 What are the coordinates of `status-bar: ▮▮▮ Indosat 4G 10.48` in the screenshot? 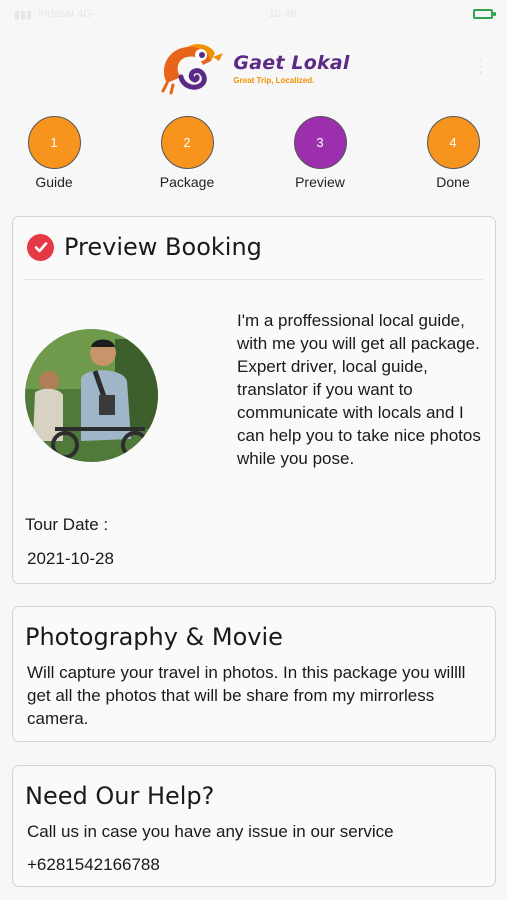 It's located at (253, 14).